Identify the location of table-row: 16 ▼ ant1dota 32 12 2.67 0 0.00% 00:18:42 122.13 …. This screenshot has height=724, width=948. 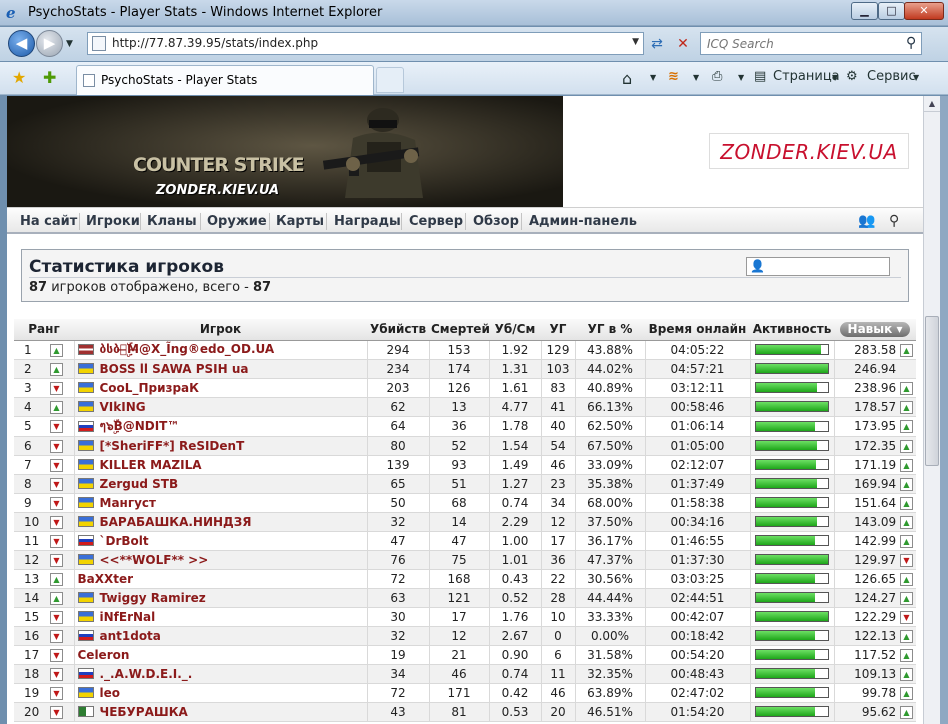
(465, 636).